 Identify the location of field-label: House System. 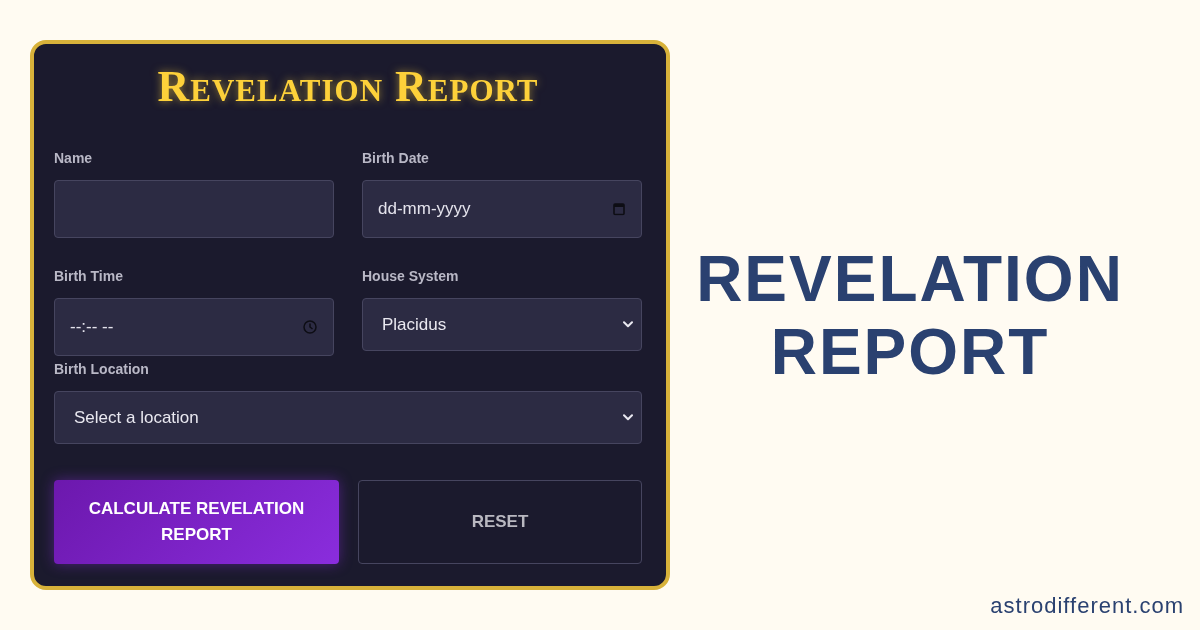
(411, 276).